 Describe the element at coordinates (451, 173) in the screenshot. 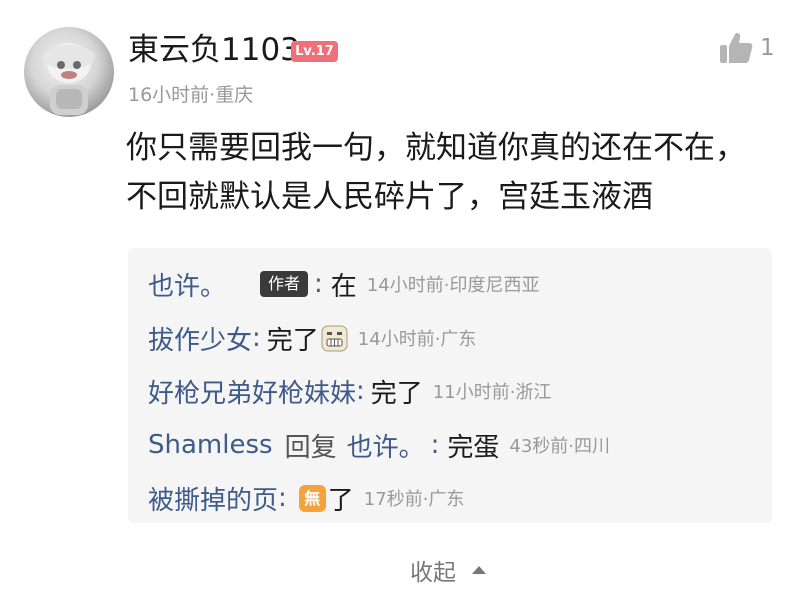

I see `comment-body: 你只需要回我一句，就知道你真的还在不在， 不回就默认是人民碎片了，宫廷玉液酒` at that location.